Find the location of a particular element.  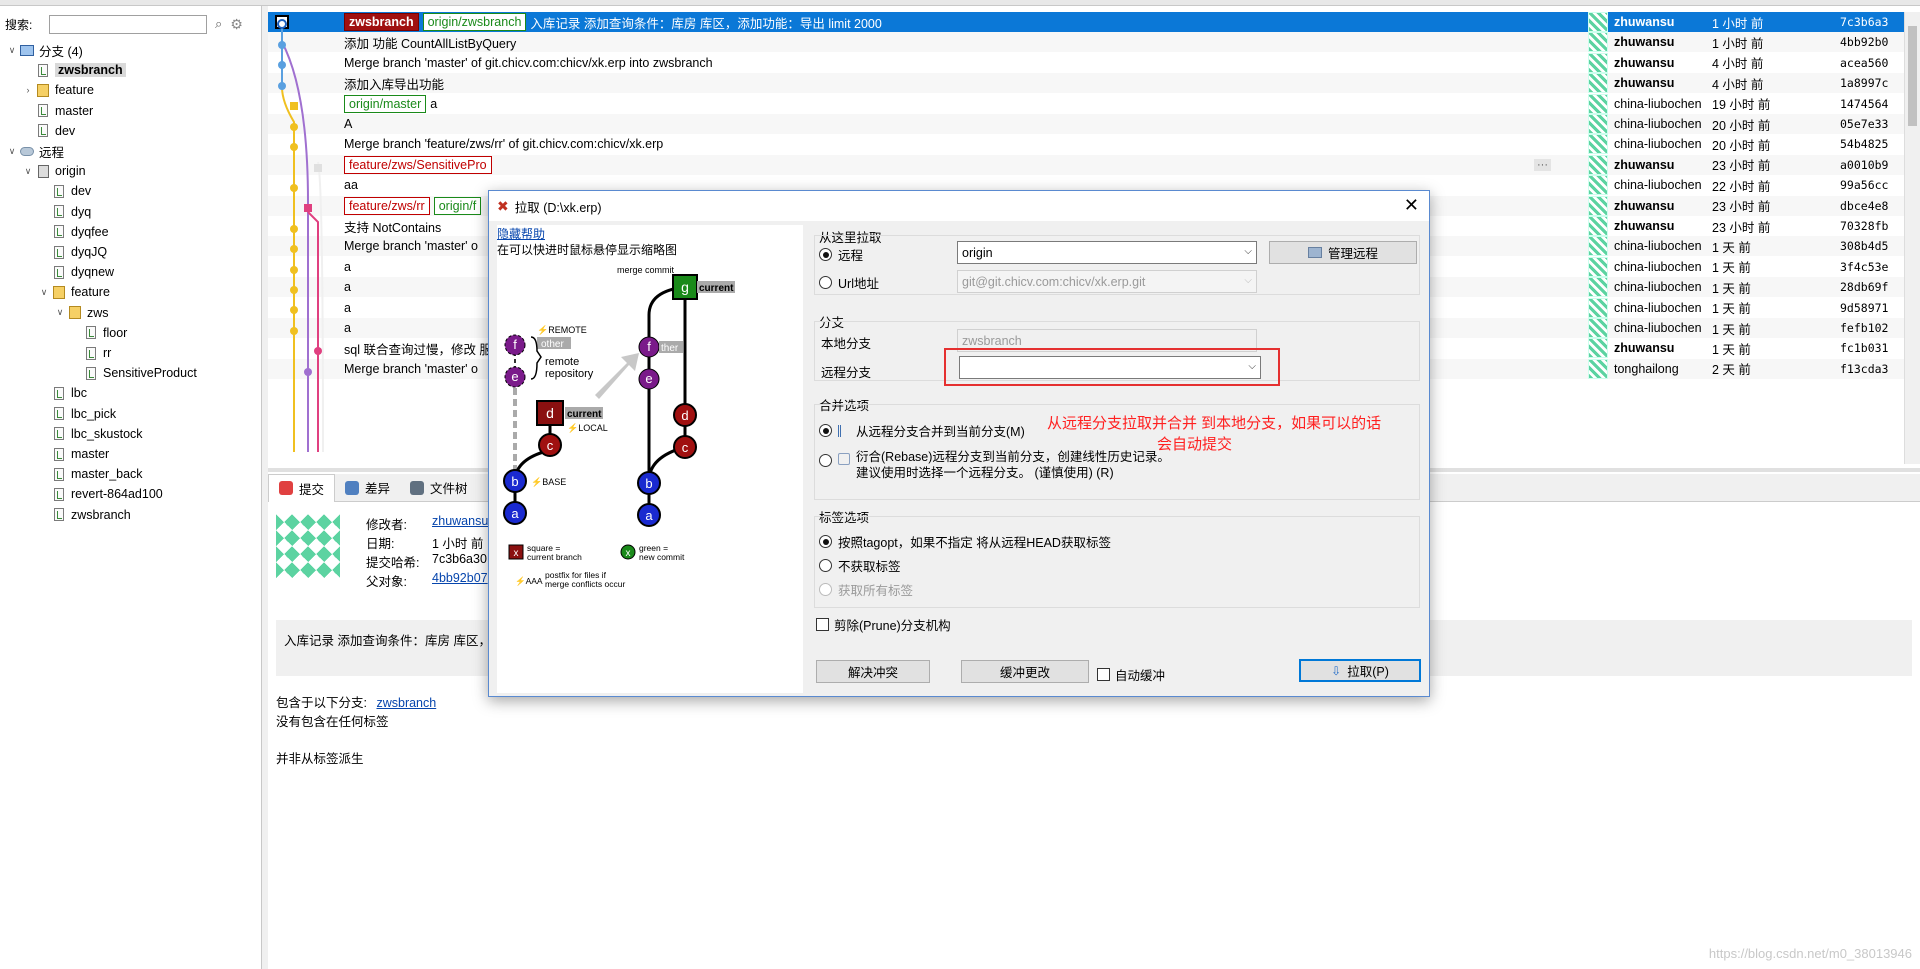

feature-branch-tag: feature/zws/SensitivePro is located at coordinates (418, 164).